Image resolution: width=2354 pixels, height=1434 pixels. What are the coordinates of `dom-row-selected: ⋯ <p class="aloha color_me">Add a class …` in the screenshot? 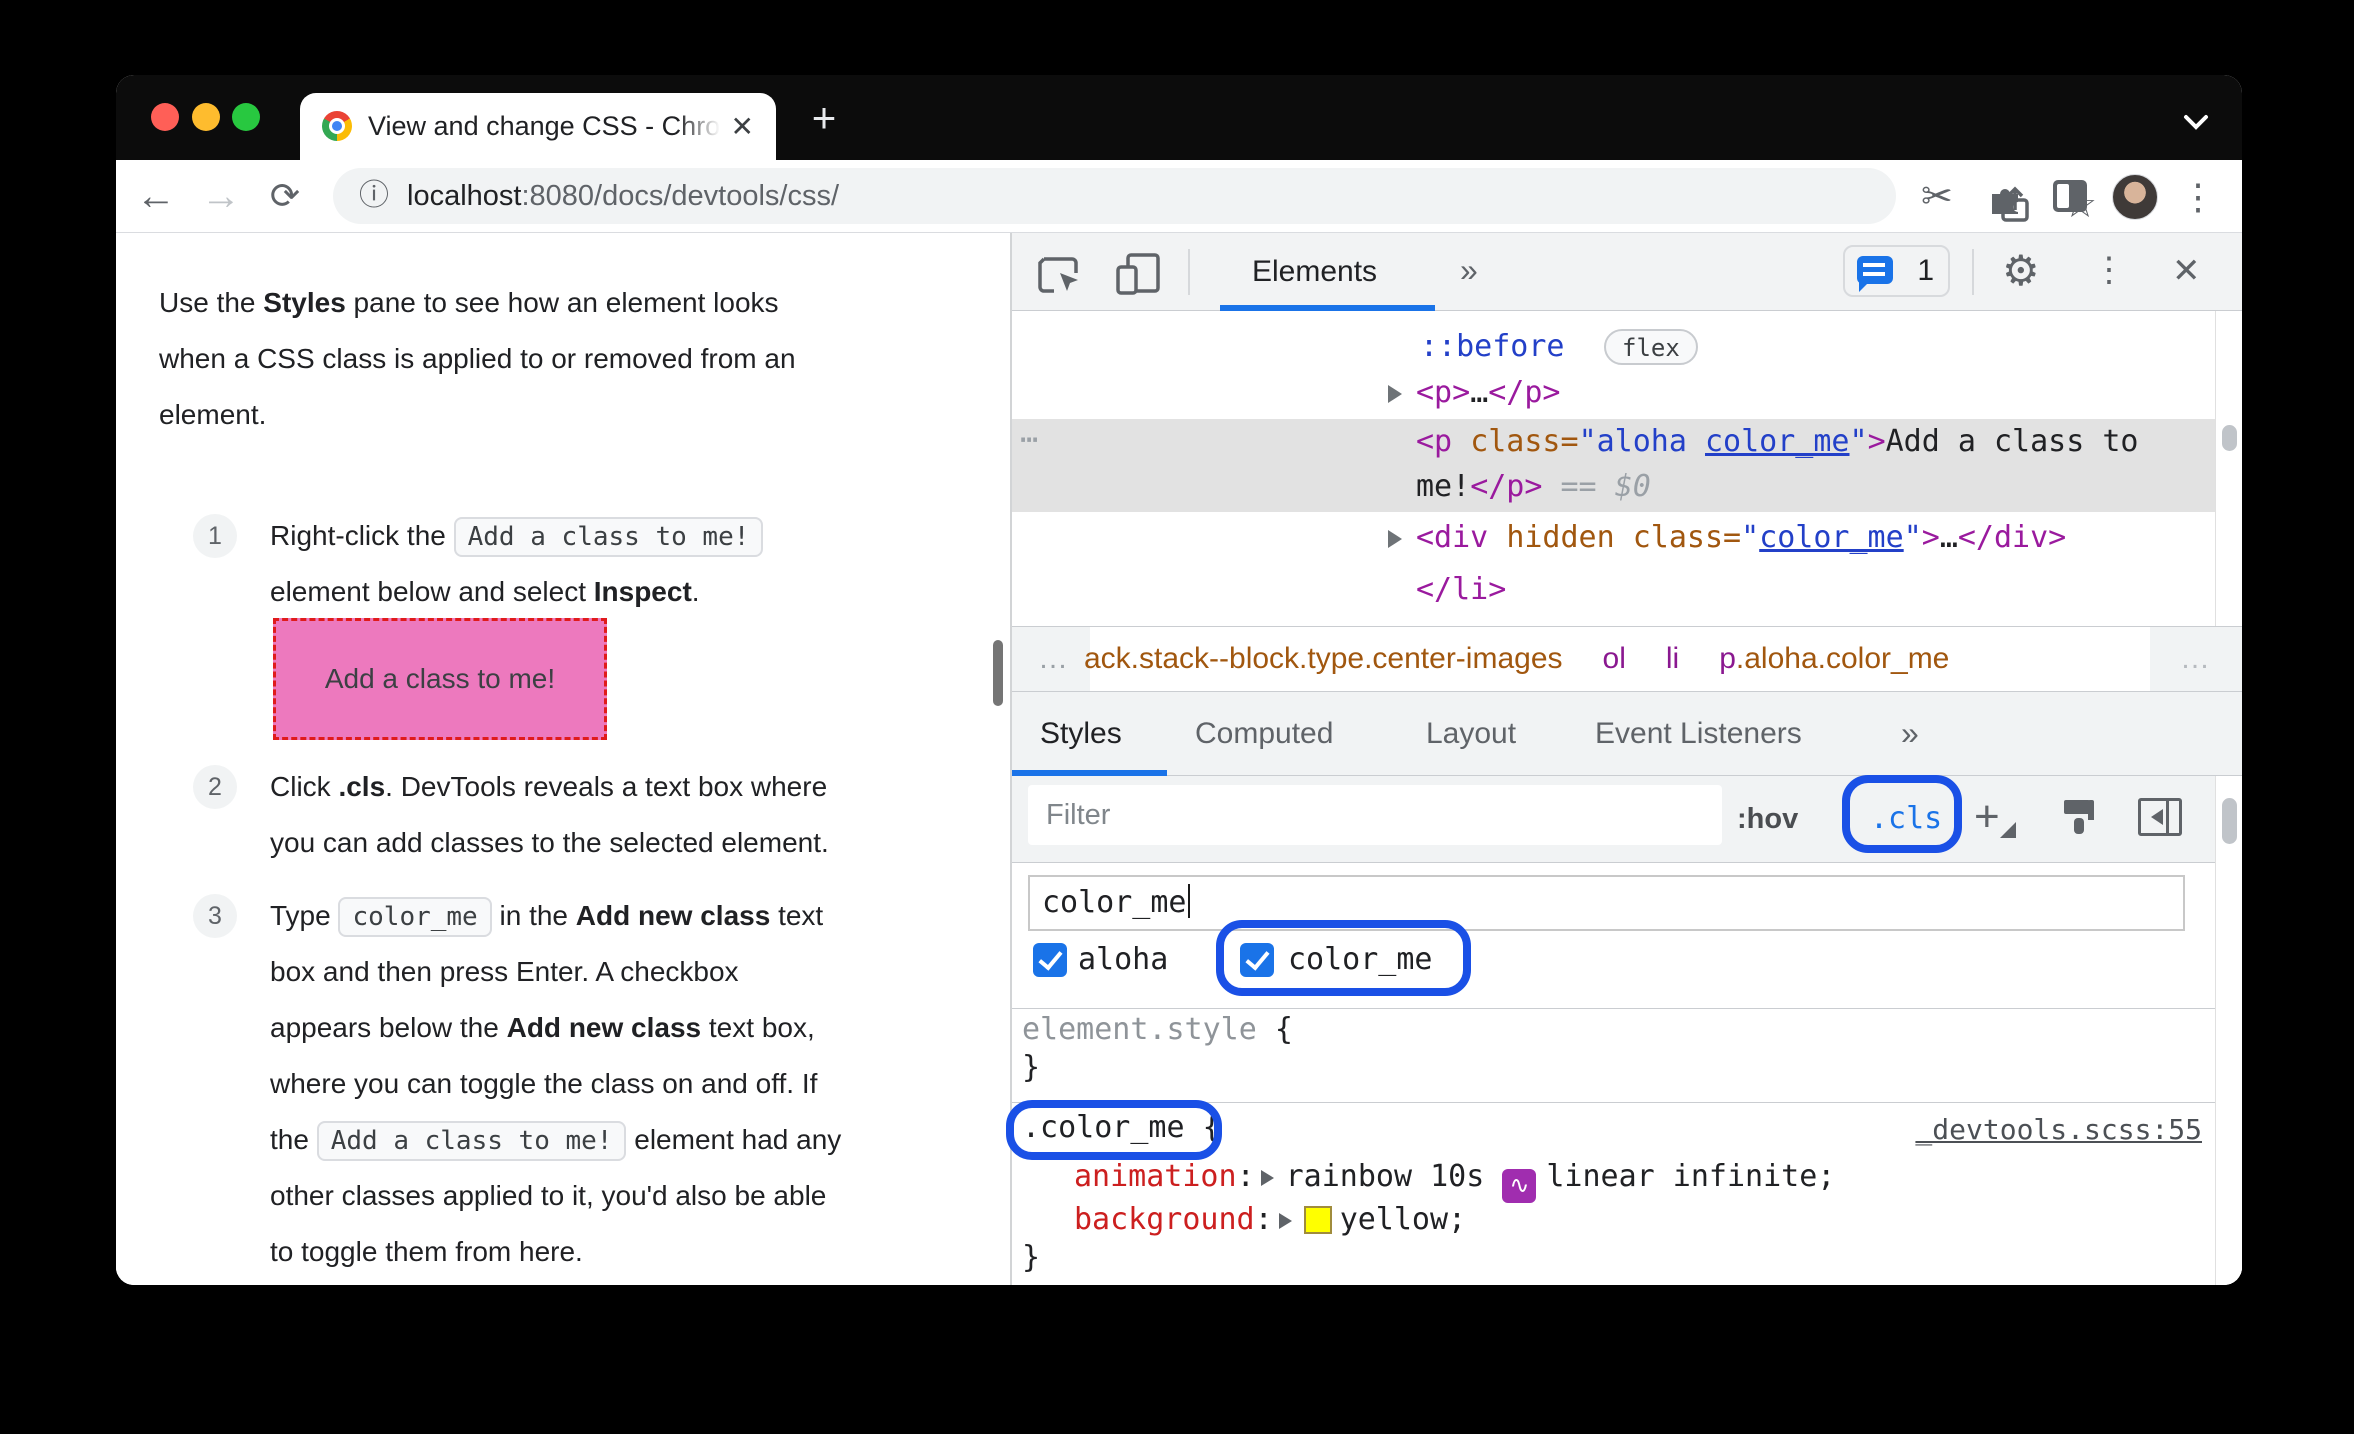 It's located at (1613, 465).